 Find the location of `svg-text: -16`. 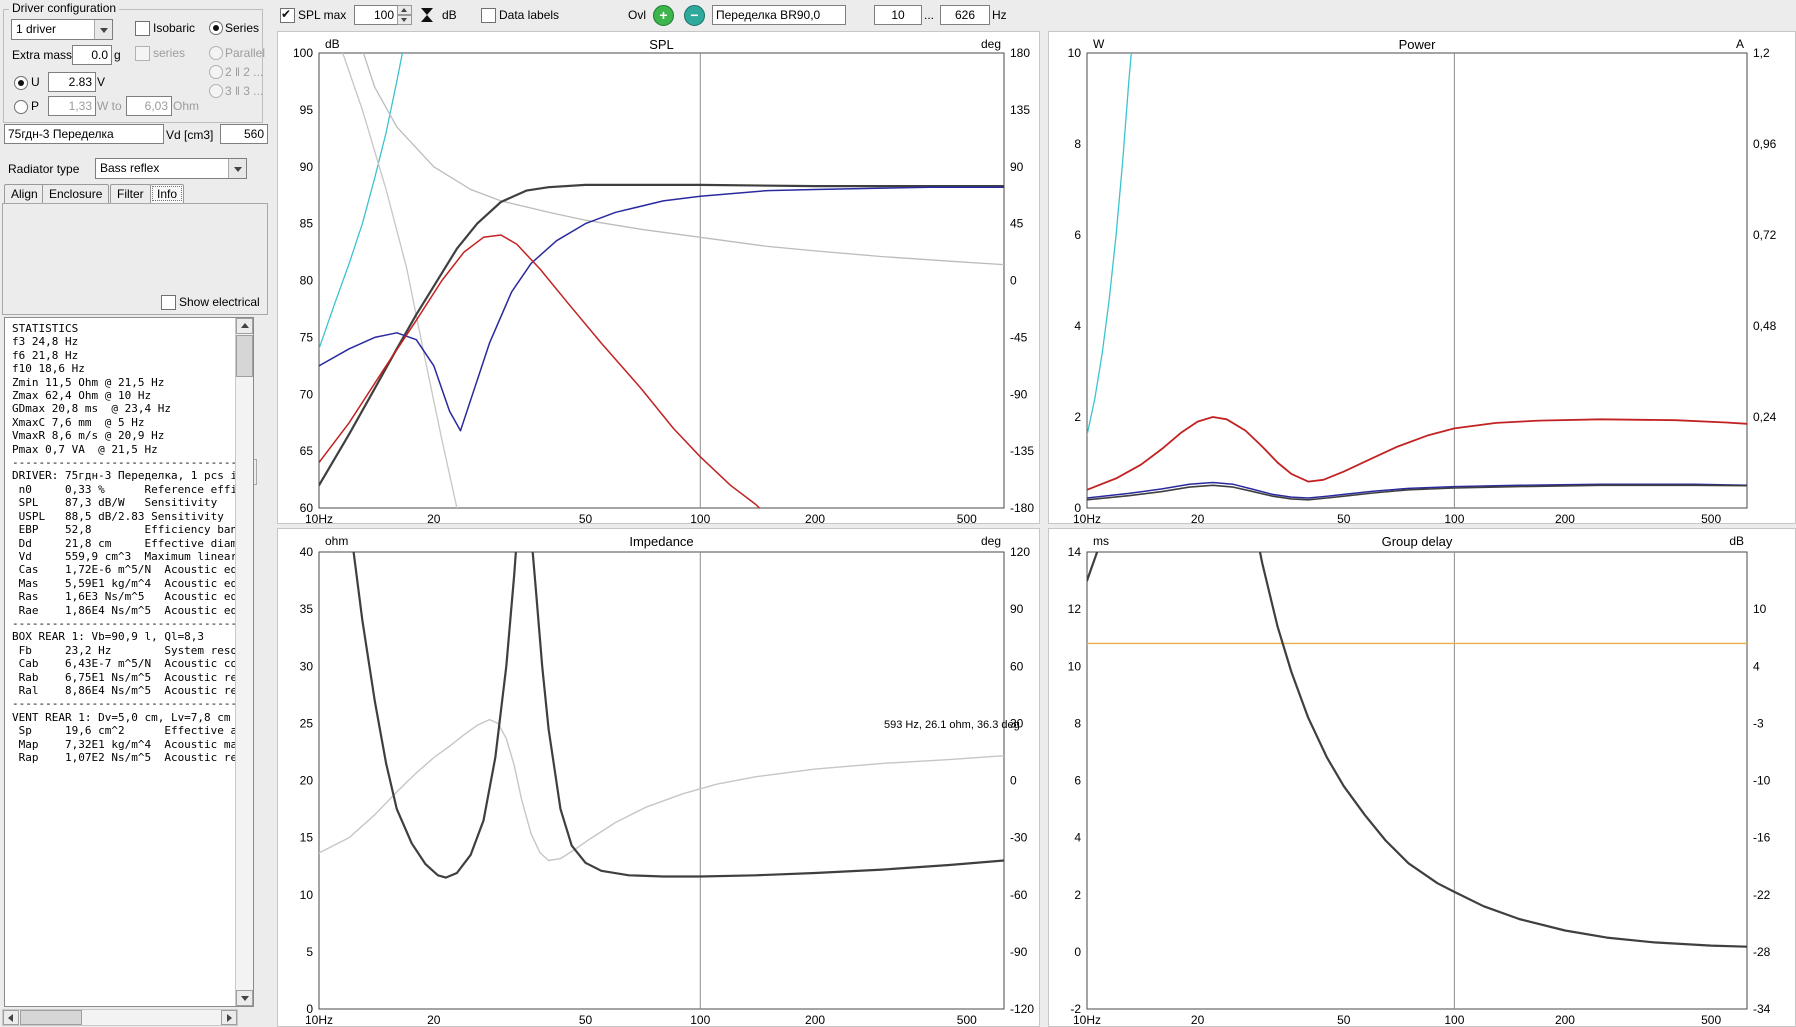

svg-text: -16 is located at coordinates (1762, 838).